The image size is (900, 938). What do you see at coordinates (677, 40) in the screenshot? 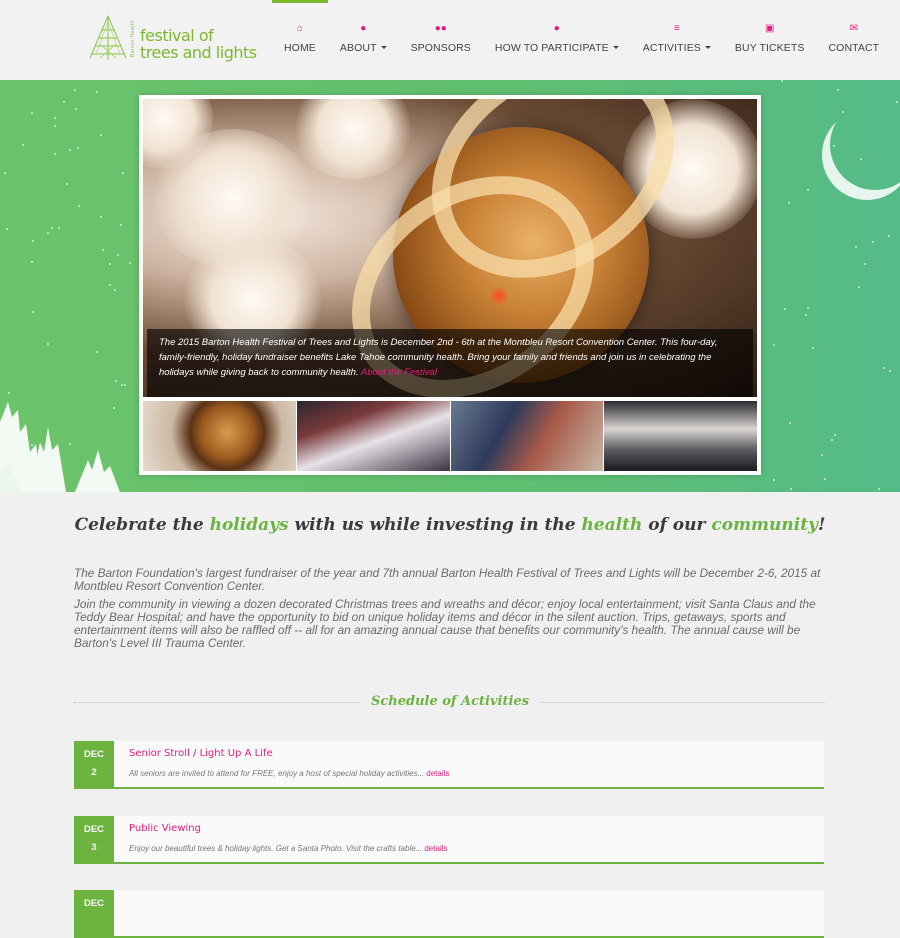
I see `nav-item-activities: ≡ ACTIVITIES` at bounding box center [677, 40].